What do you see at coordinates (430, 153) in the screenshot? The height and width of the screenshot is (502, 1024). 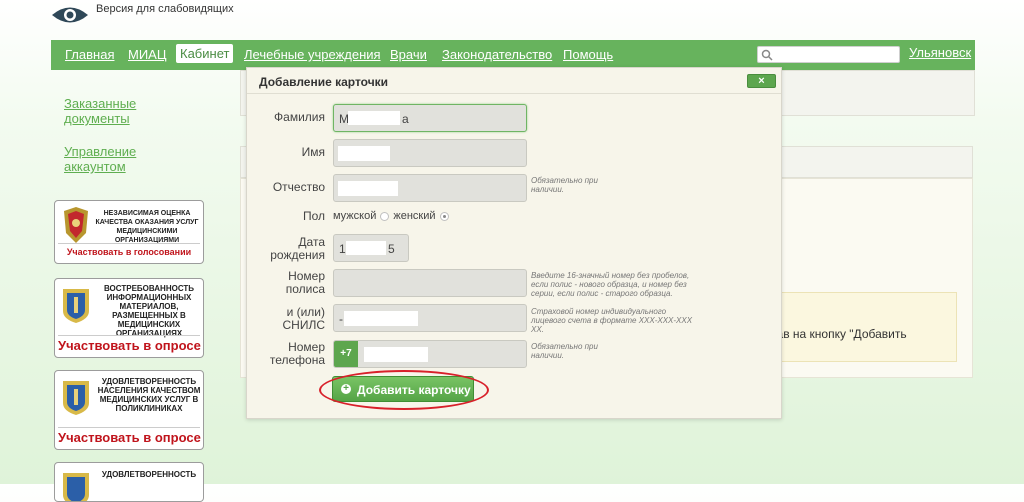 I see `name-input` at bounding box center [430, 153].